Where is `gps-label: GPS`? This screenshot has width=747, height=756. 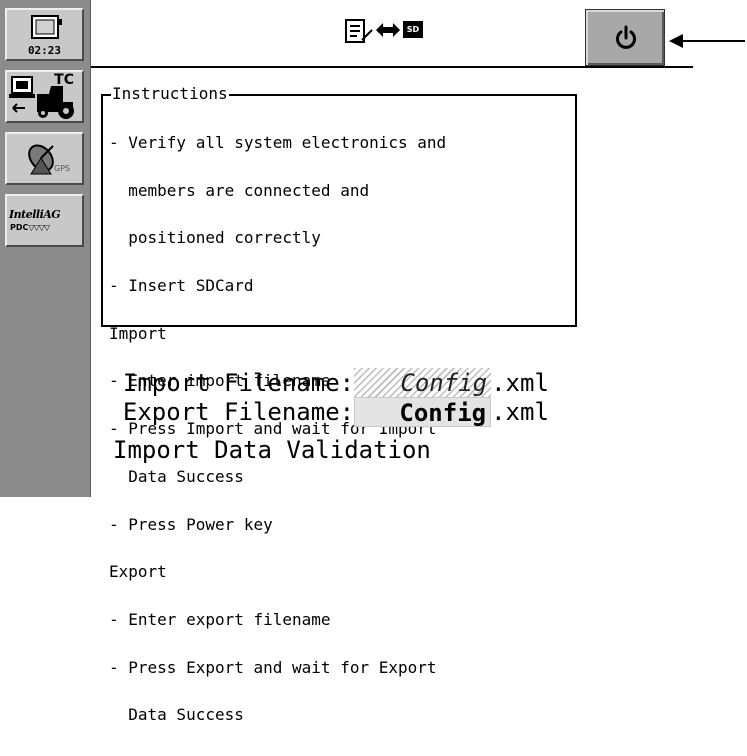 gps-label: GPS is located at coordinates (62, 168).